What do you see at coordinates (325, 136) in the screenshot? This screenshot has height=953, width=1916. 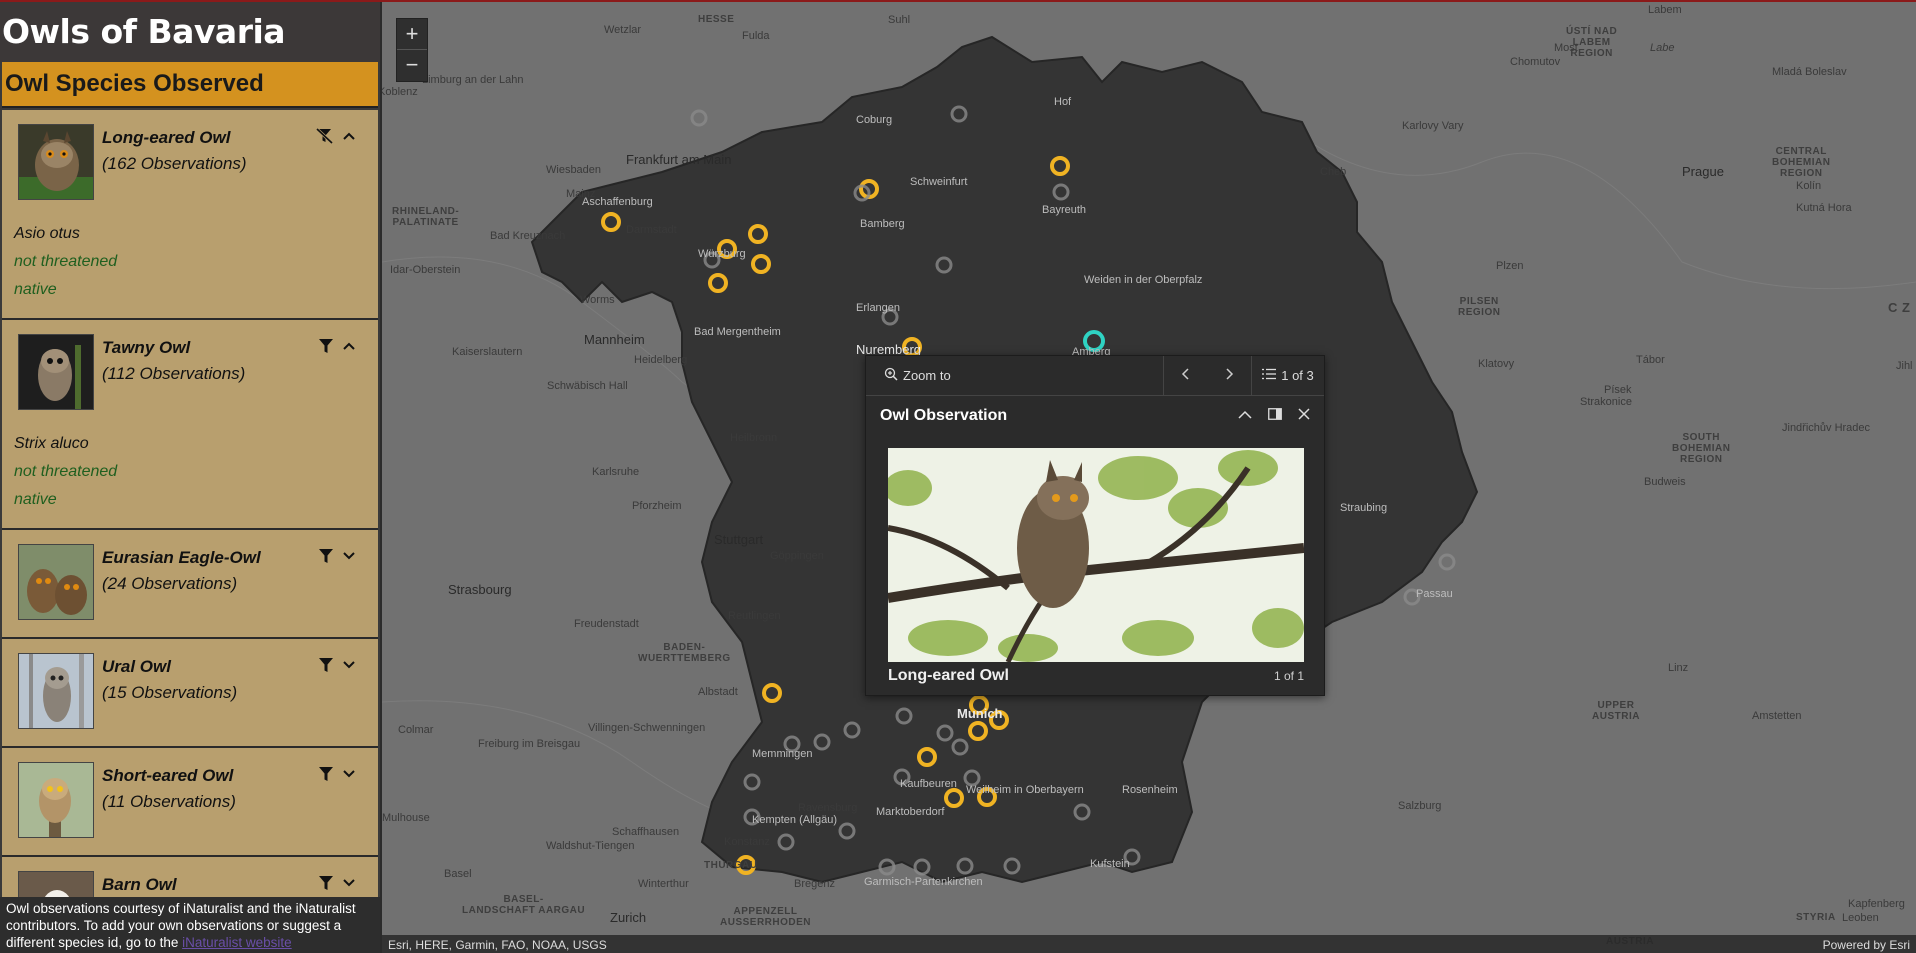 I see `clear-filter-icon` at bounding box center [325, 136].